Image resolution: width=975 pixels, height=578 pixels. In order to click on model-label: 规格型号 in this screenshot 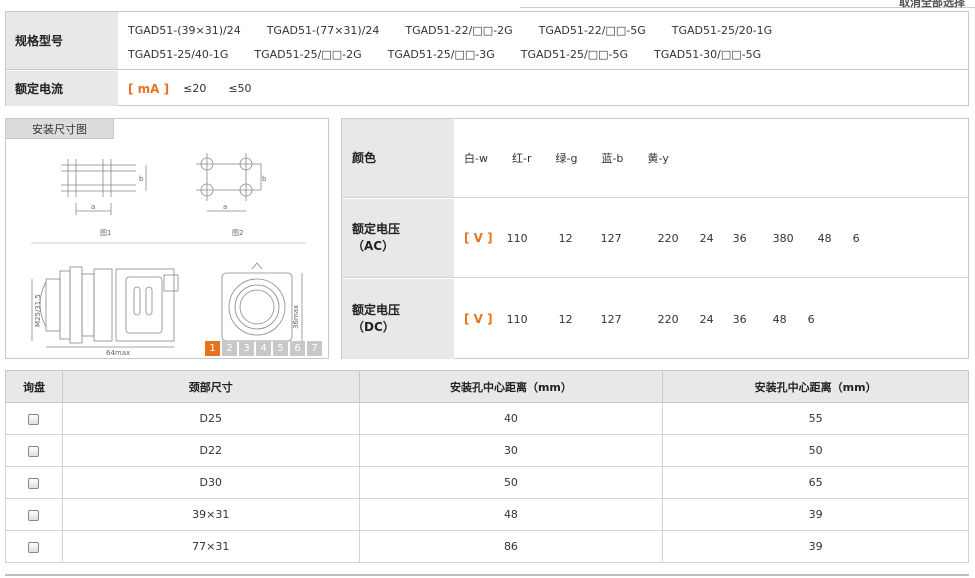, I will do `click(62, 40)`.